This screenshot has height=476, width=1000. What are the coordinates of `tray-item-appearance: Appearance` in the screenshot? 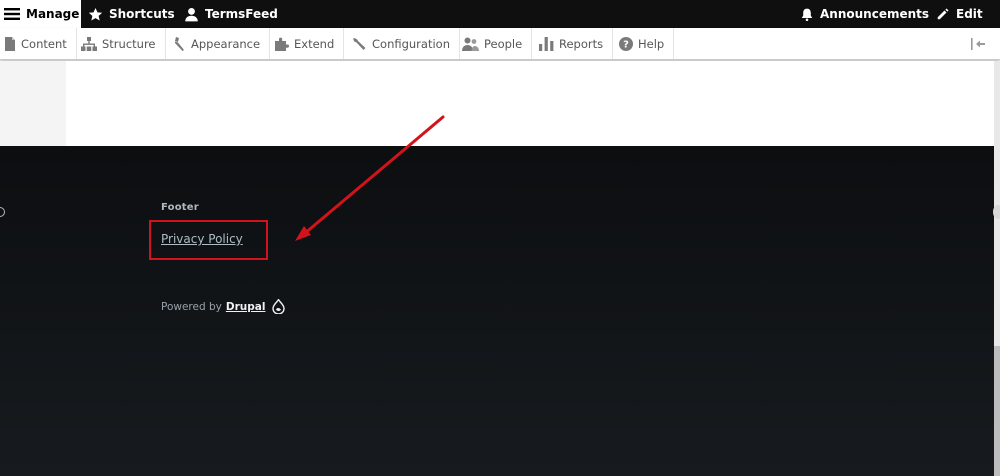 It's located at (218, 43).